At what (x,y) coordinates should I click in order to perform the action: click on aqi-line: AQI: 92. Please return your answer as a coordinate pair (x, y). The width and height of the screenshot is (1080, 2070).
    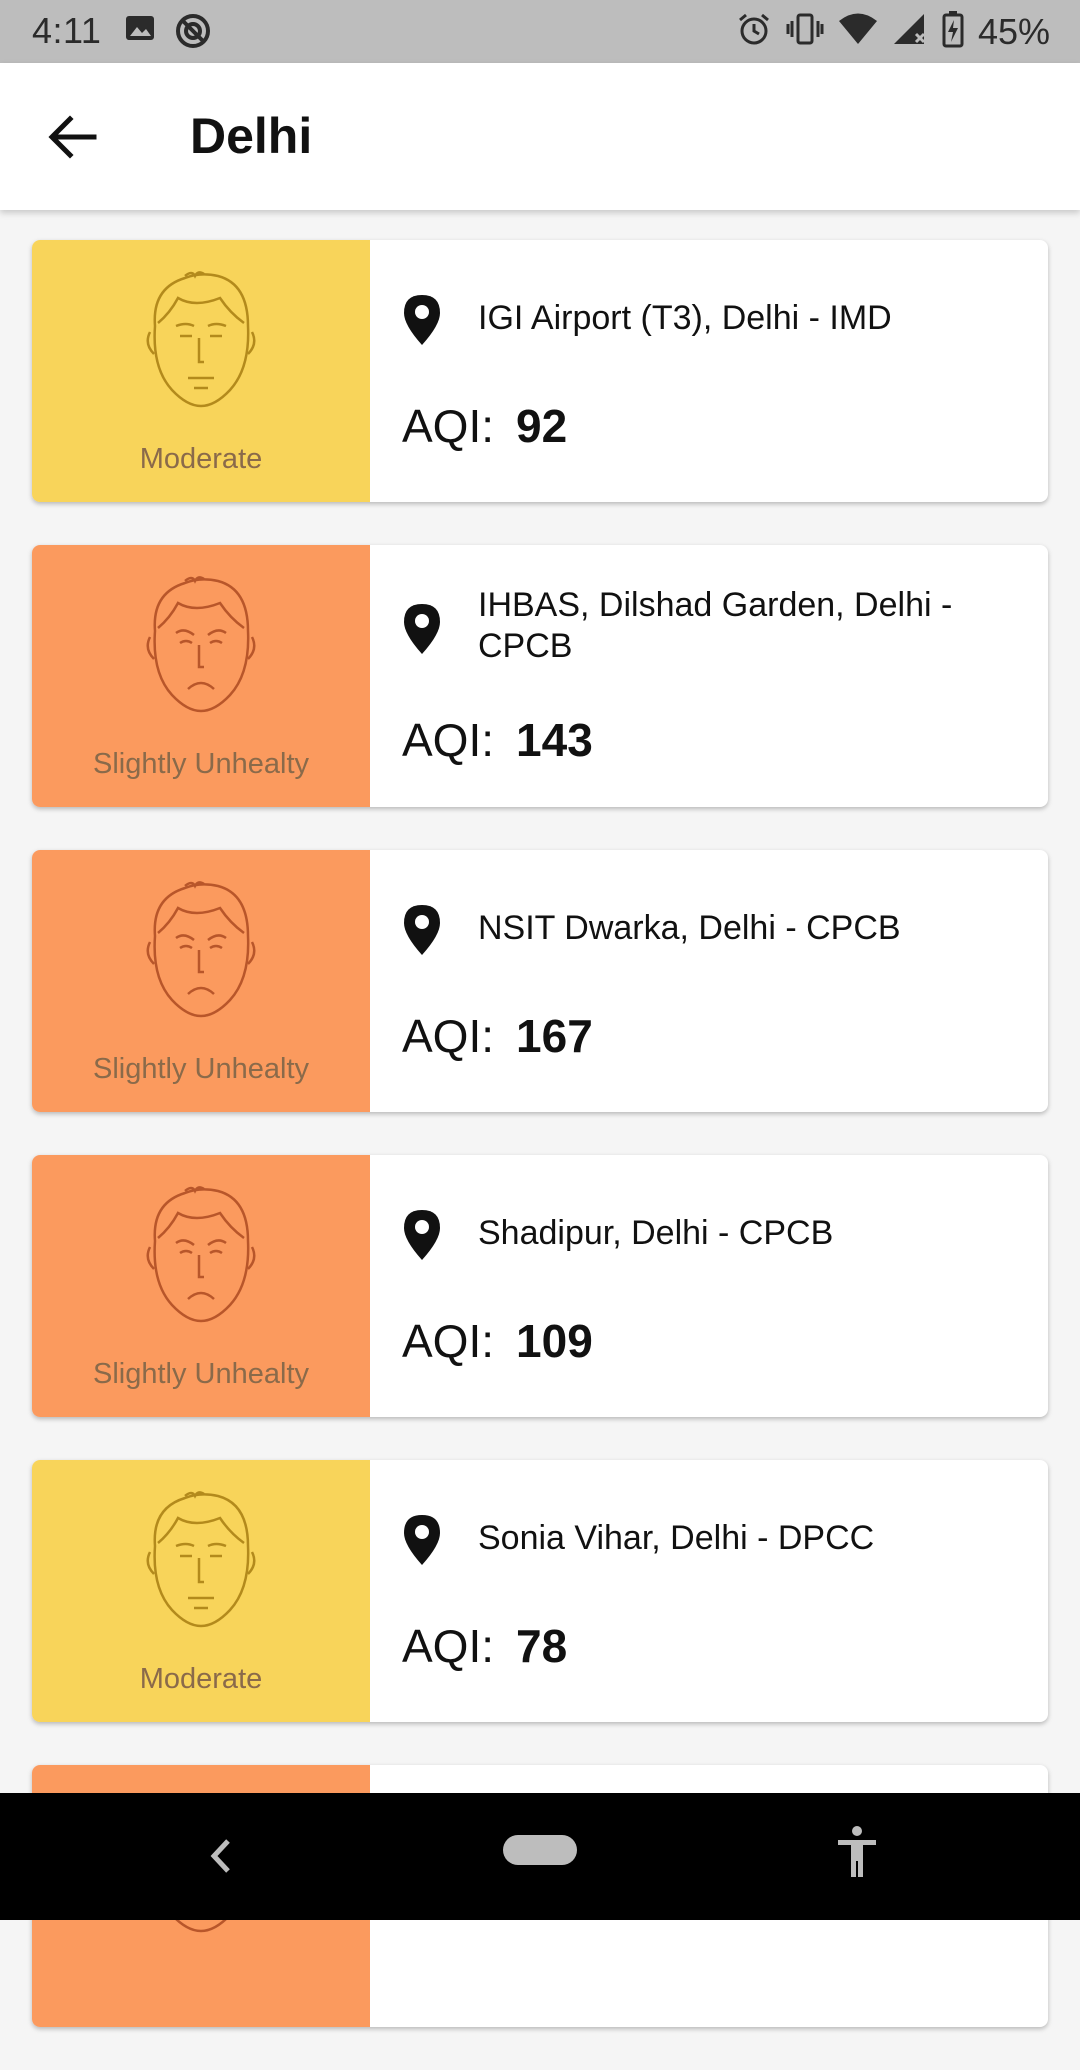
    Looking at the image, I should click on (484, 426).